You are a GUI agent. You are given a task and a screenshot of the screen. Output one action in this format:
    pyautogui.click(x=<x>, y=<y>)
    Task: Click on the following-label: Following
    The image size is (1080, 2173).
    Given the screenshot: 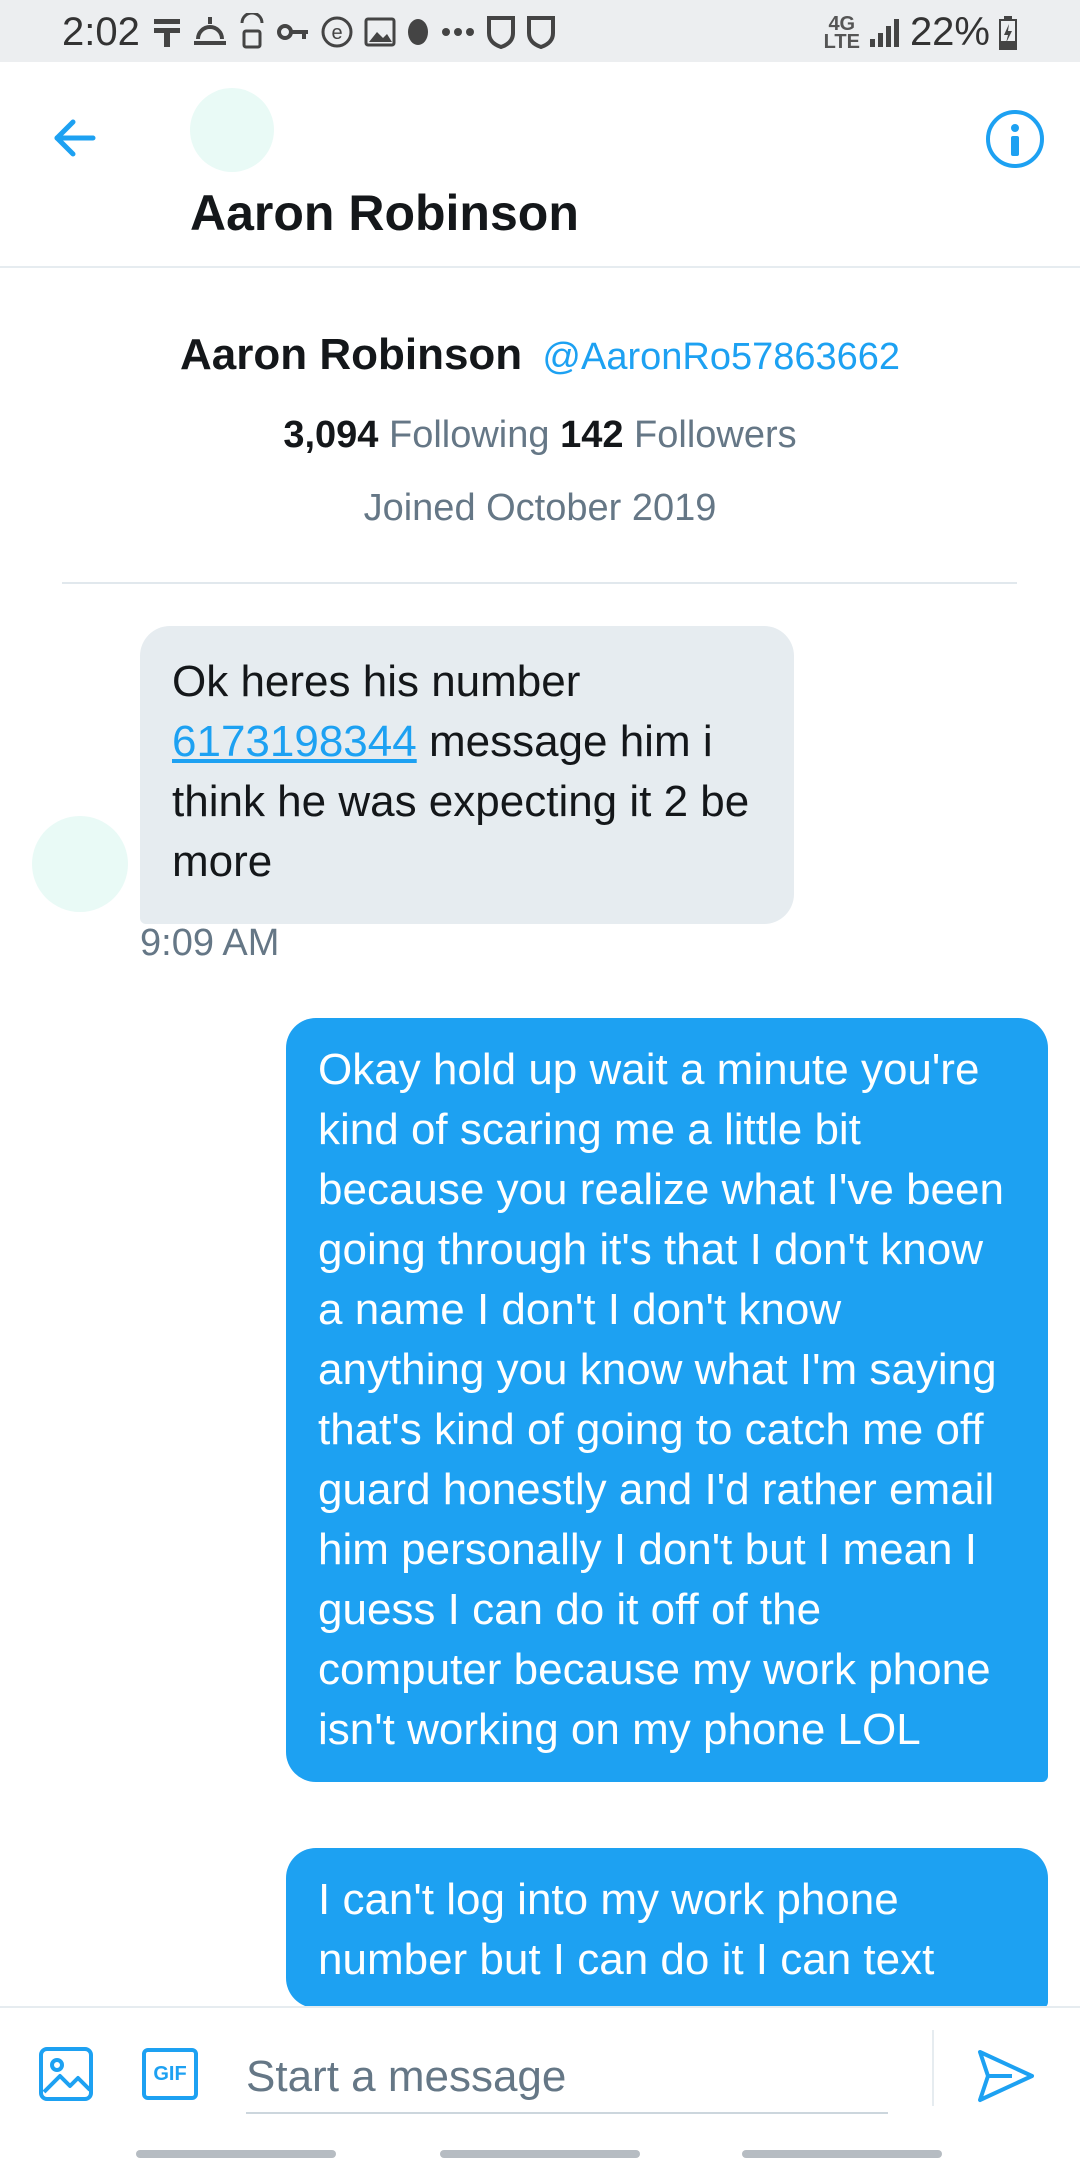 What is the action you would take?
    pyautogui.click(x=469, y=435)
    